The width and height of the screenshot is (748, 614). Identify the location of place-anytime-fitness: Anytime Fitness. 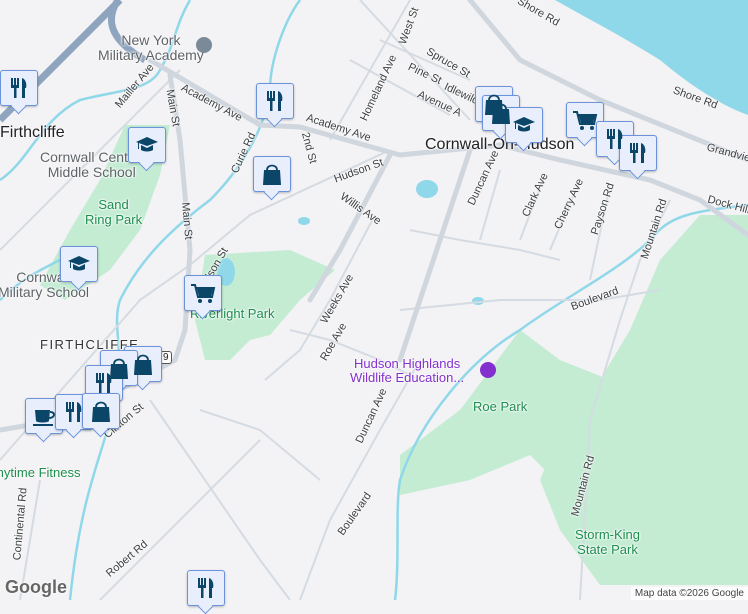
(40, 472).